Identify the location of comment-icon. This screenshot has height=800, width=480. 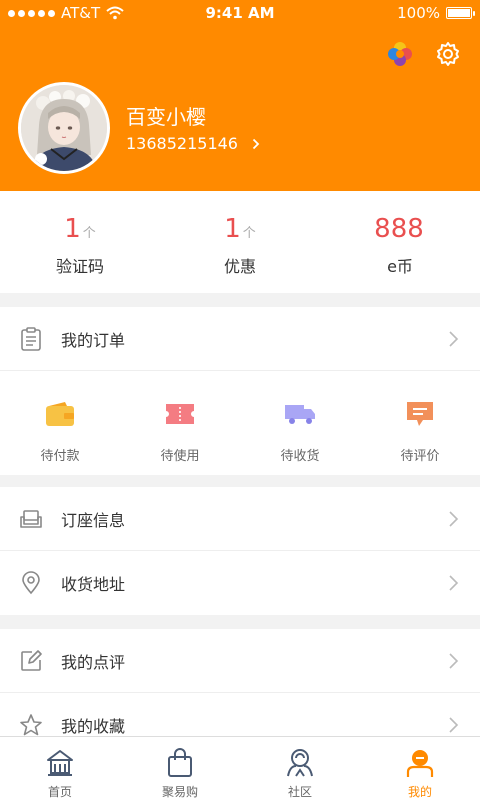
(420, 414).